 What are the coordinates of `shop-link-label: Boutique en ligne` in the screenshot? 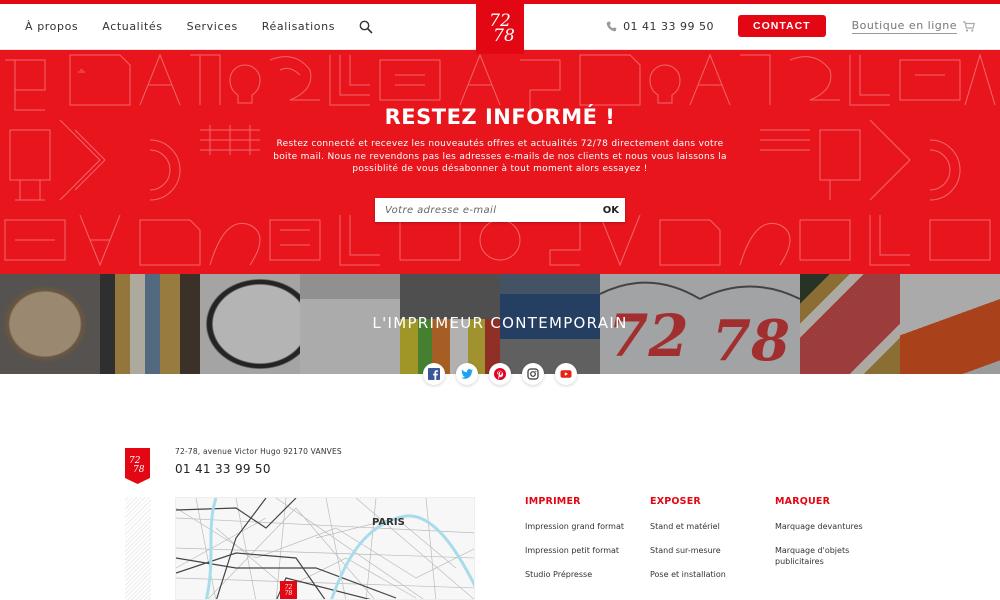 It's located at (904, 26).